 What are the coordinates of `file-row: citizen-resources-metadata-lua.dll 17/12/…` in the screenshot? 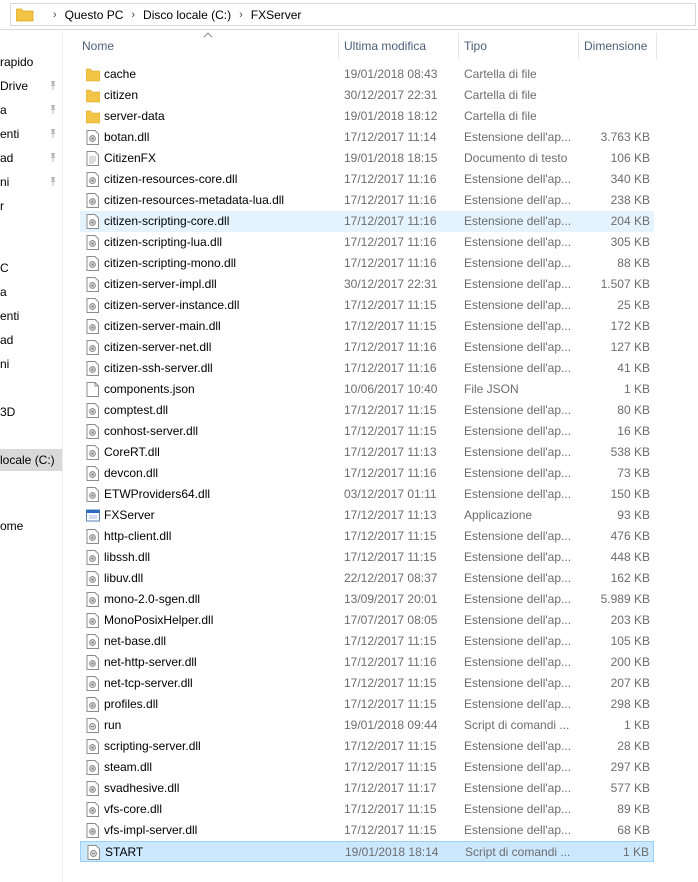 It's located at (367, 200).